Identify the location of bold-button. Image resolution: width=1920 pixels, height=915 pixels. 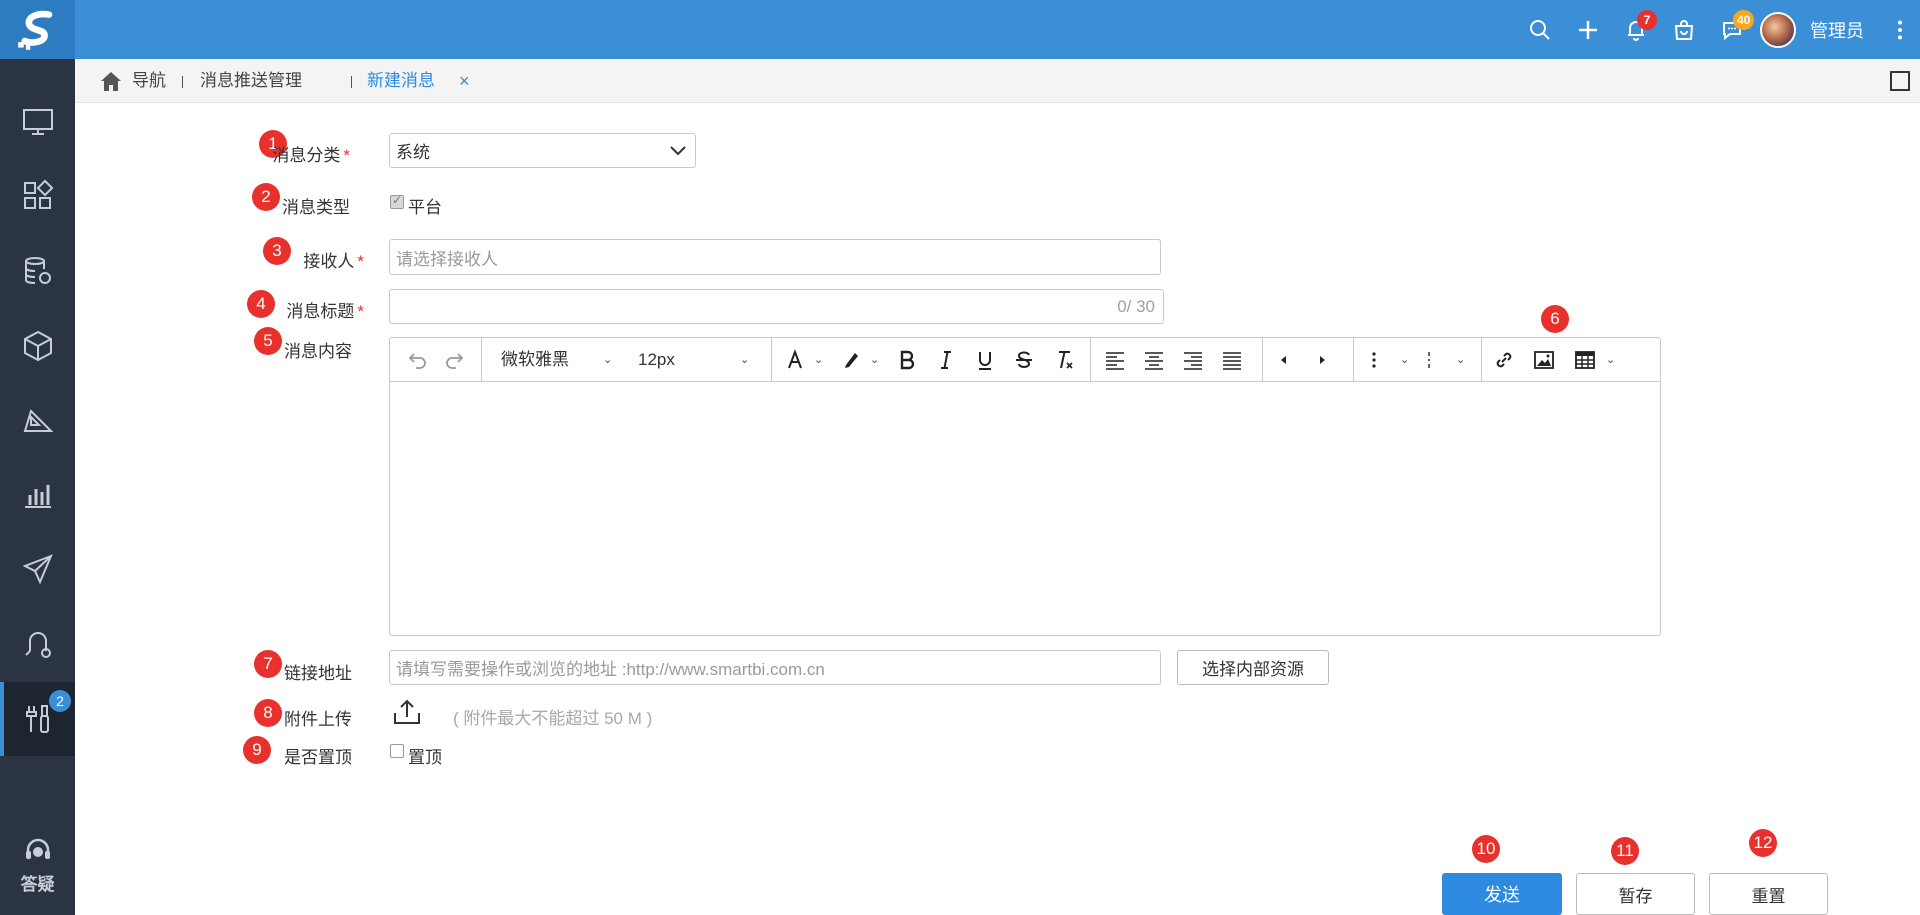
(907, 360).